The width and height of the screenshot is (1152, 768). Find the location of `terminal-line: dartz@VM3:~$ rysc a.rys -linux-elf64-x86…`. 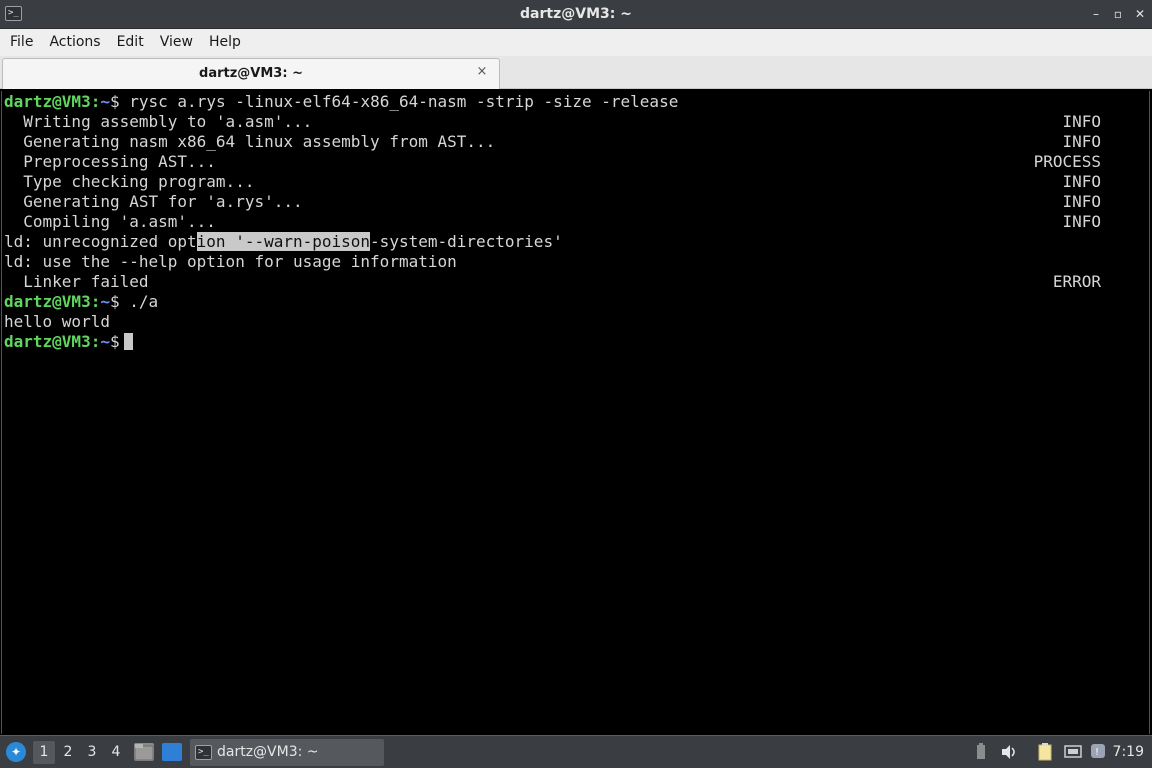

terminal-line: dartz@VM3:~$ rysc a.rys -linux-elf64-x86… is located at coordinates (341, 102).